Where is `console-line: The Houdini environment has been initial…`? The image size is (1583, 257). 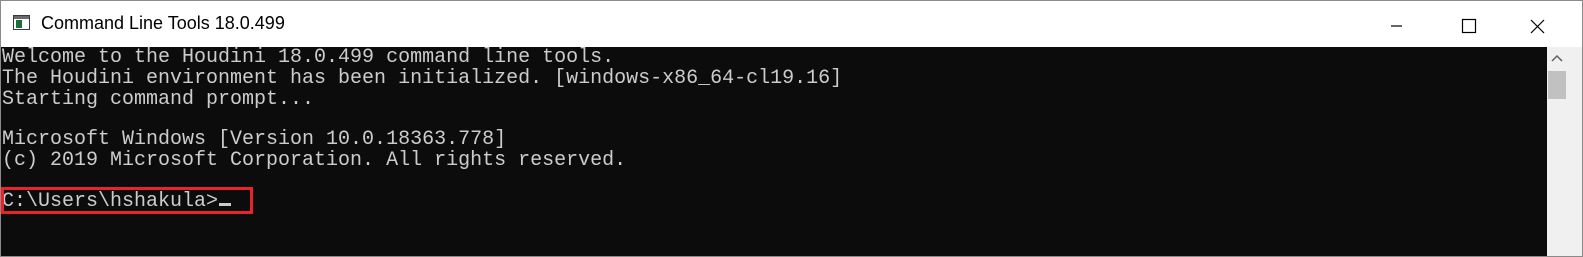
console-line: The Houdini environment has been initial… is located at coordinates (422, 78).